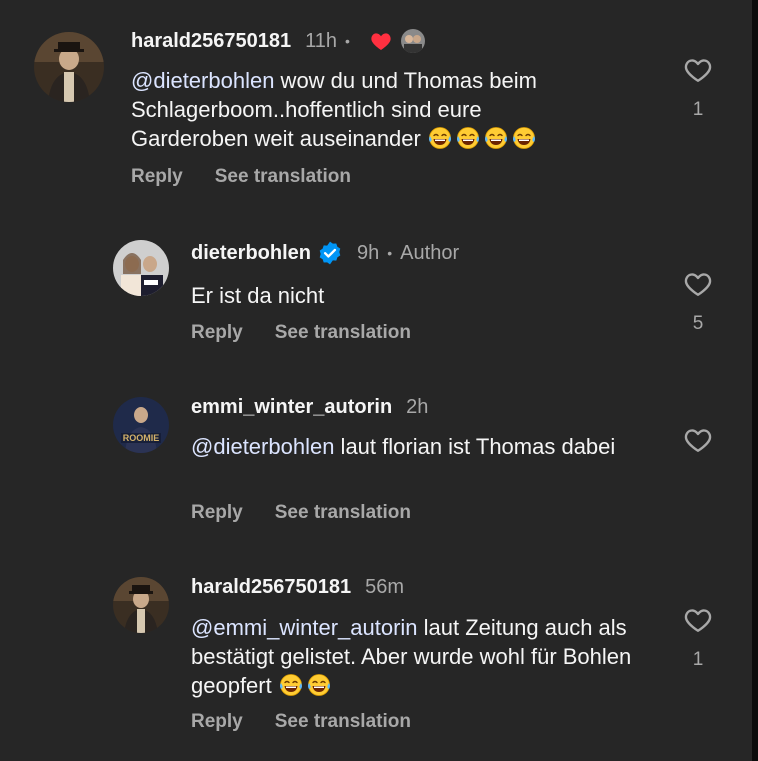 The width and height of the screenshot is (758, 761). Describe the element at coordinates (430, 252) in the screenshot. I see `author-label: Author` at that location.